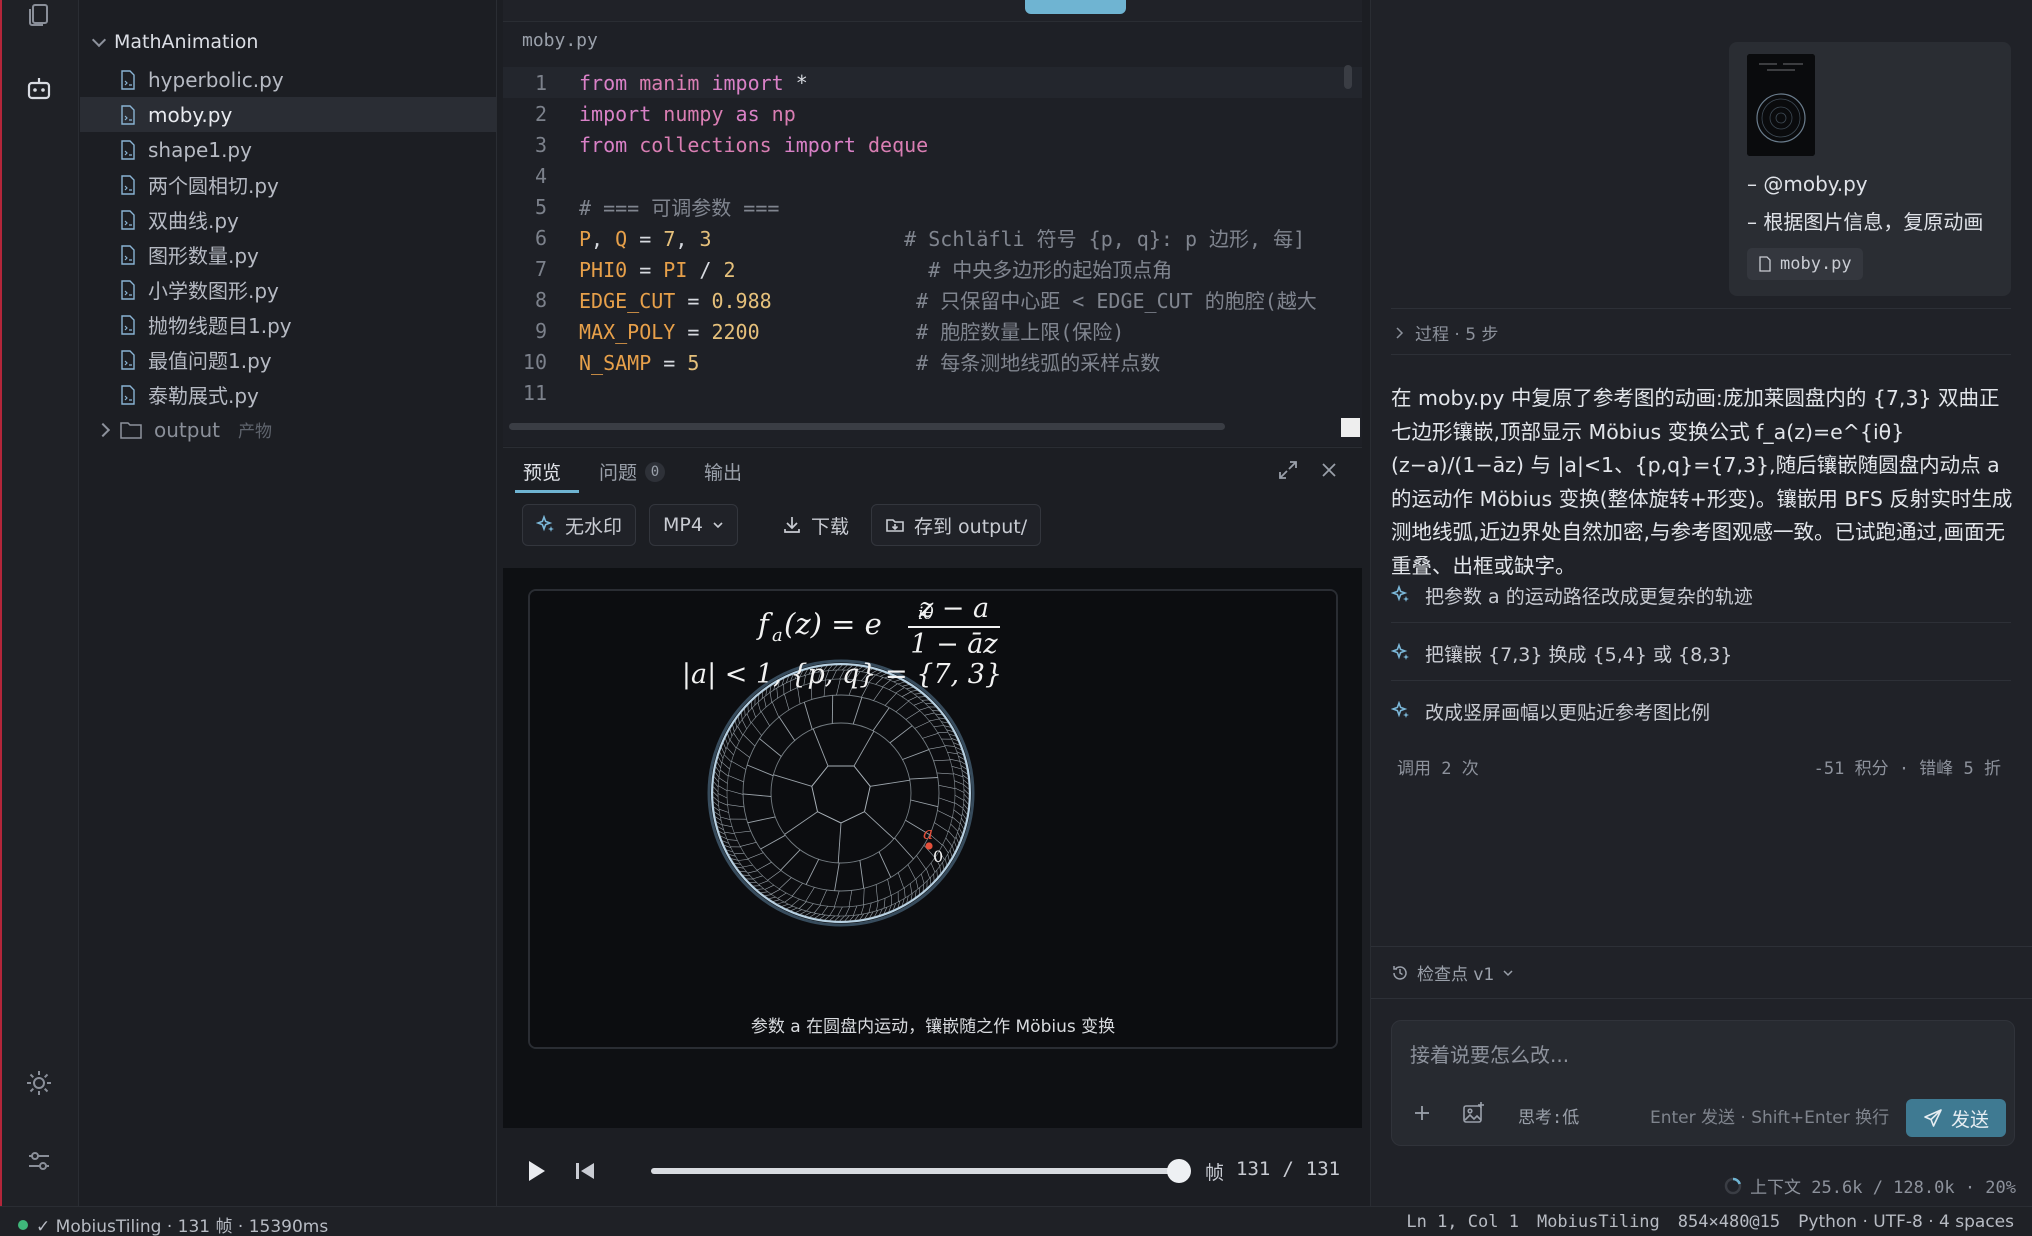 This screenshot has height=1236, width=2032. What do you see at coordinates (833, 624) in the screenshot?
I see `formula-mid: (z) = e` at bounding box center [833, 624].